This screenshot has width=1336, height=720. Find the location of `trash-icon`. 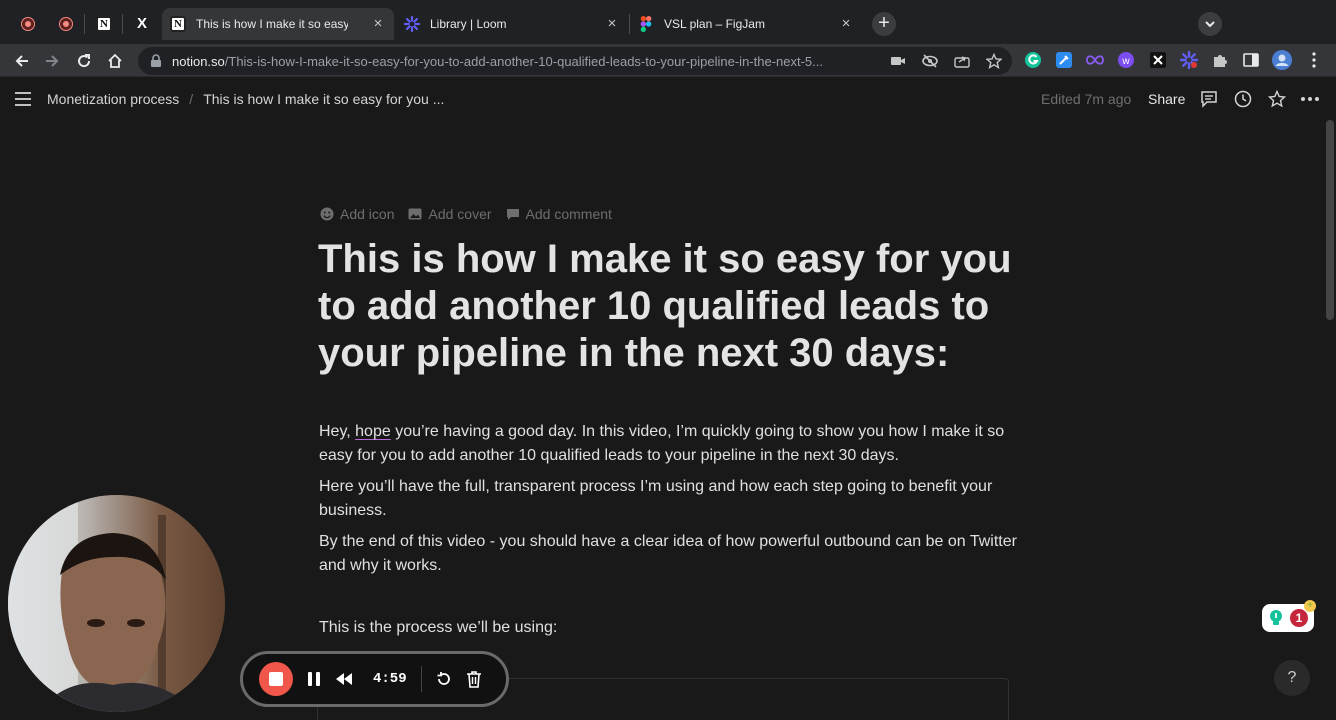

trash-icon is located at coordinates (474, 679).